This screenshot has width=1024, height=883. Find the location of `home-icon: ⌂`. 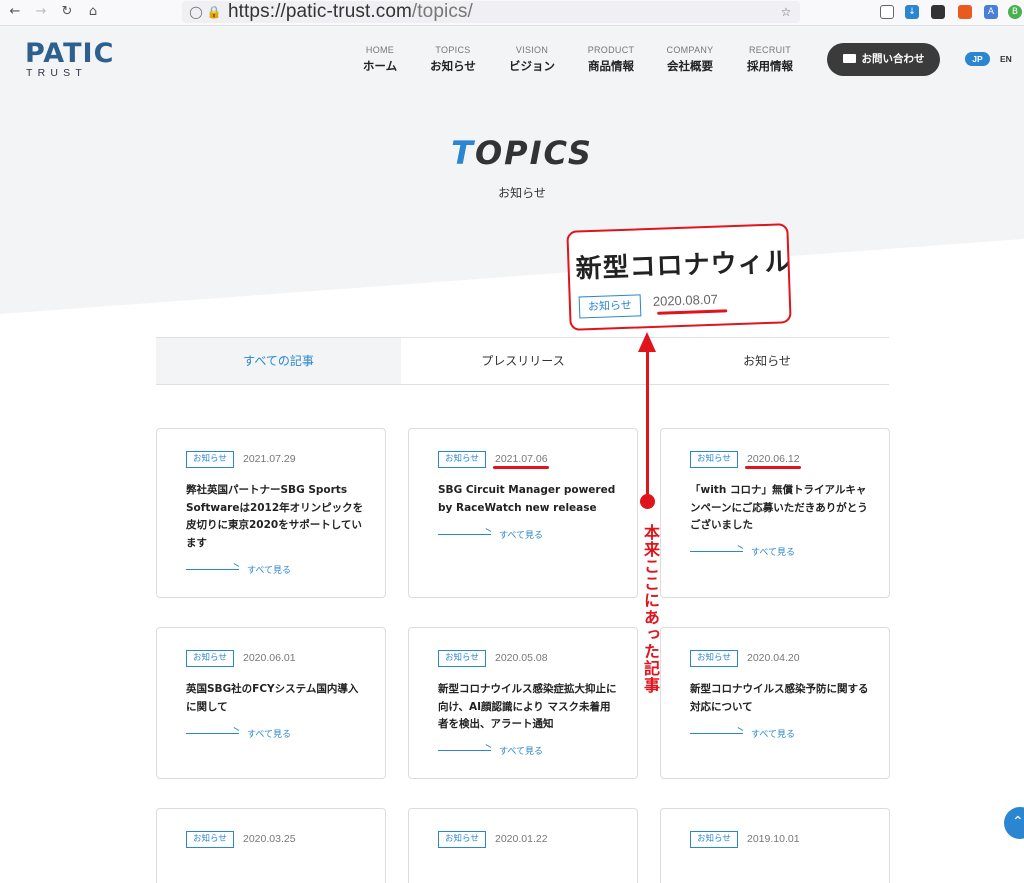

home-icon: ⌂ is located at coordinates (93, 12).